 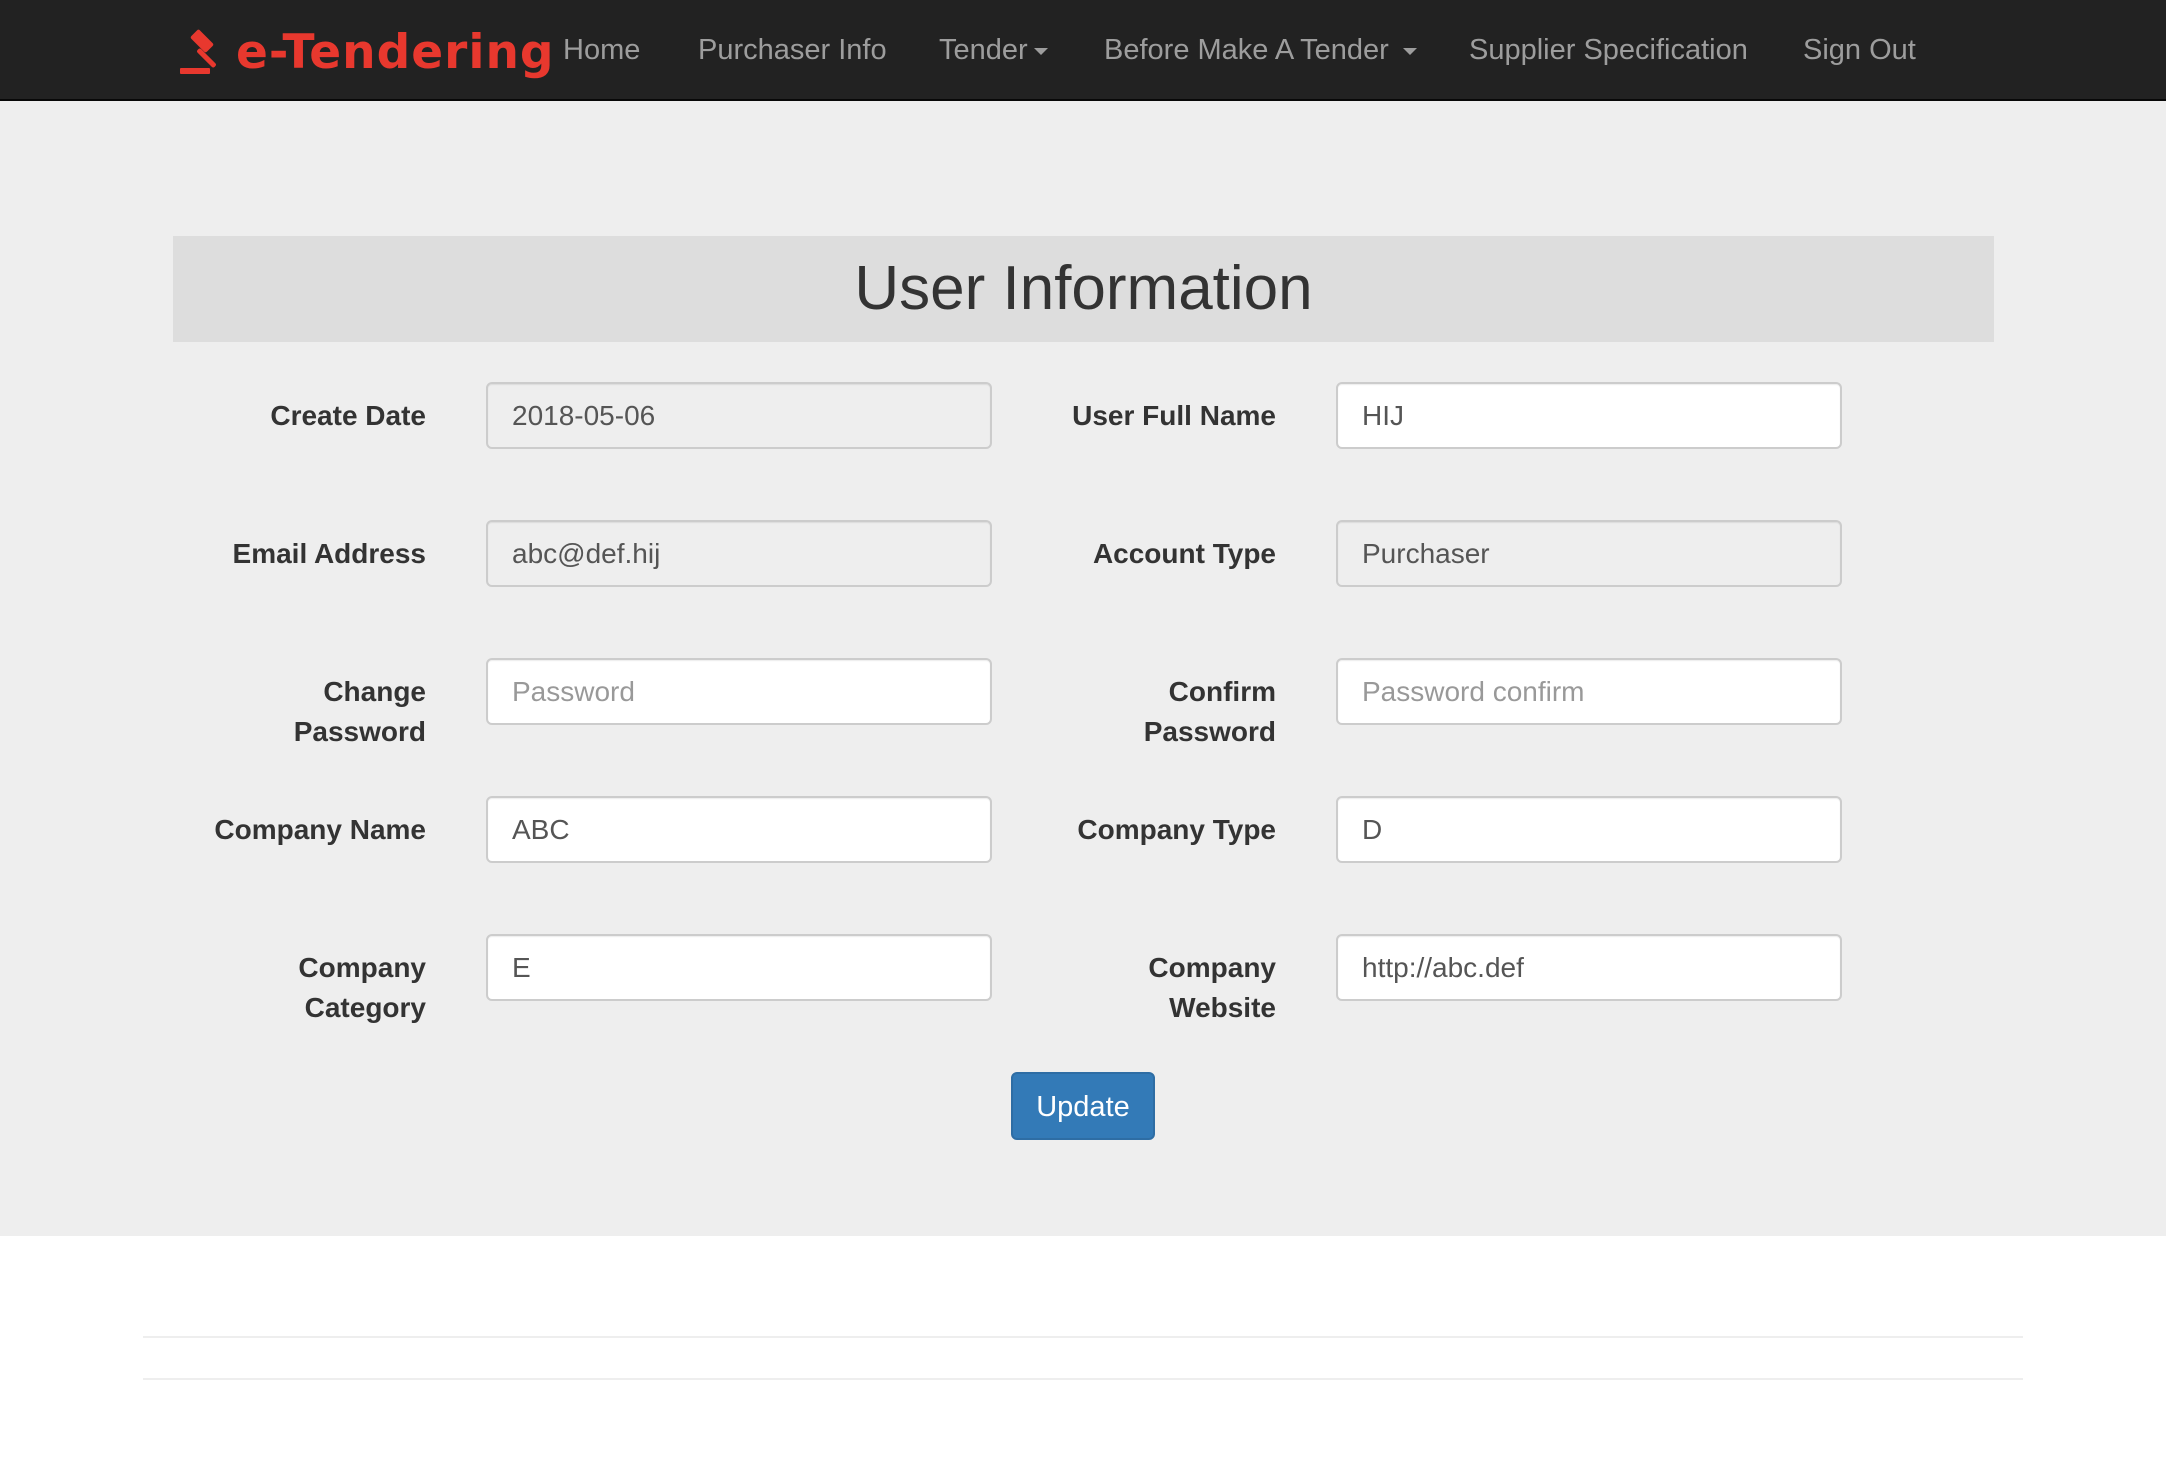 I want to click on page-title: User Information, so click(x=1083, y=288).